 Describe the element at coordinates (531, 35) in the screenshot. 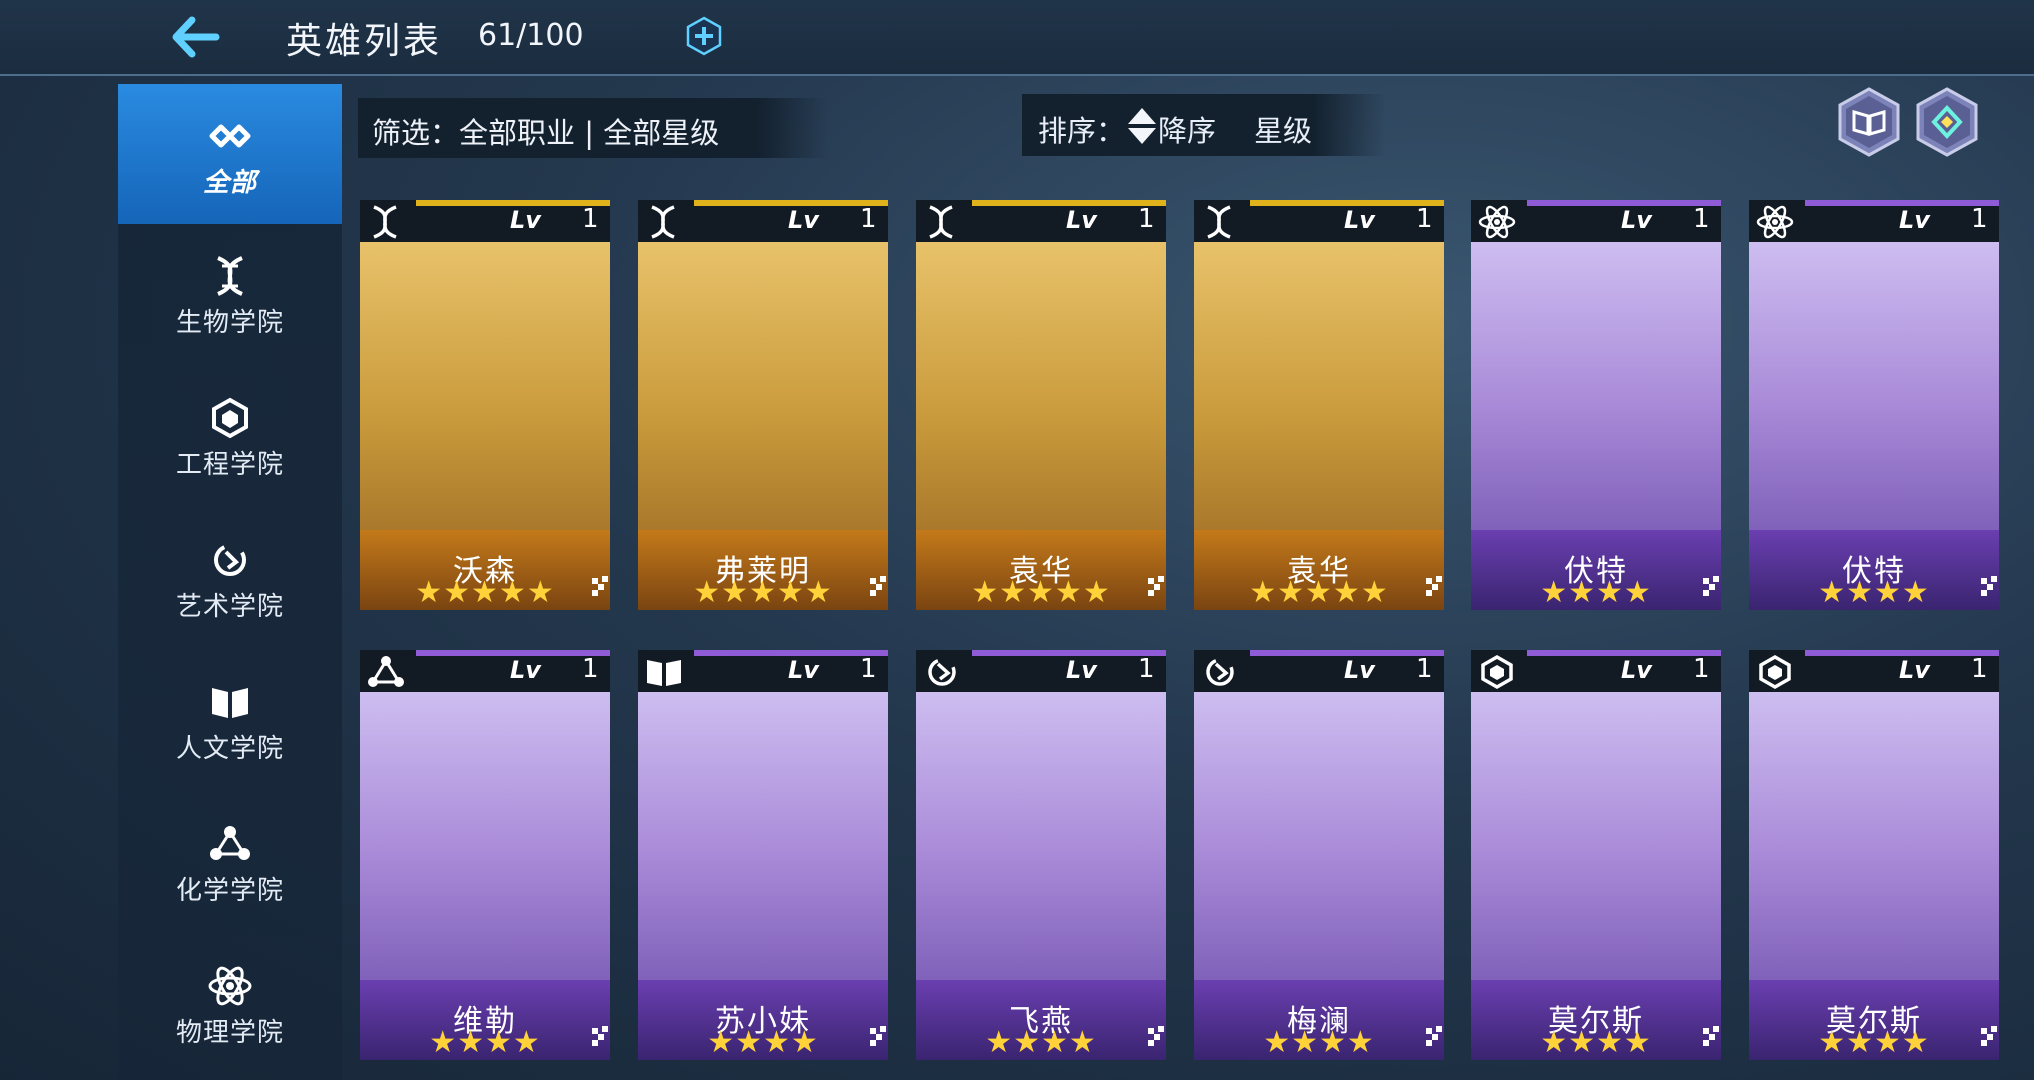

I see `hero-count: 61/100` at that location.